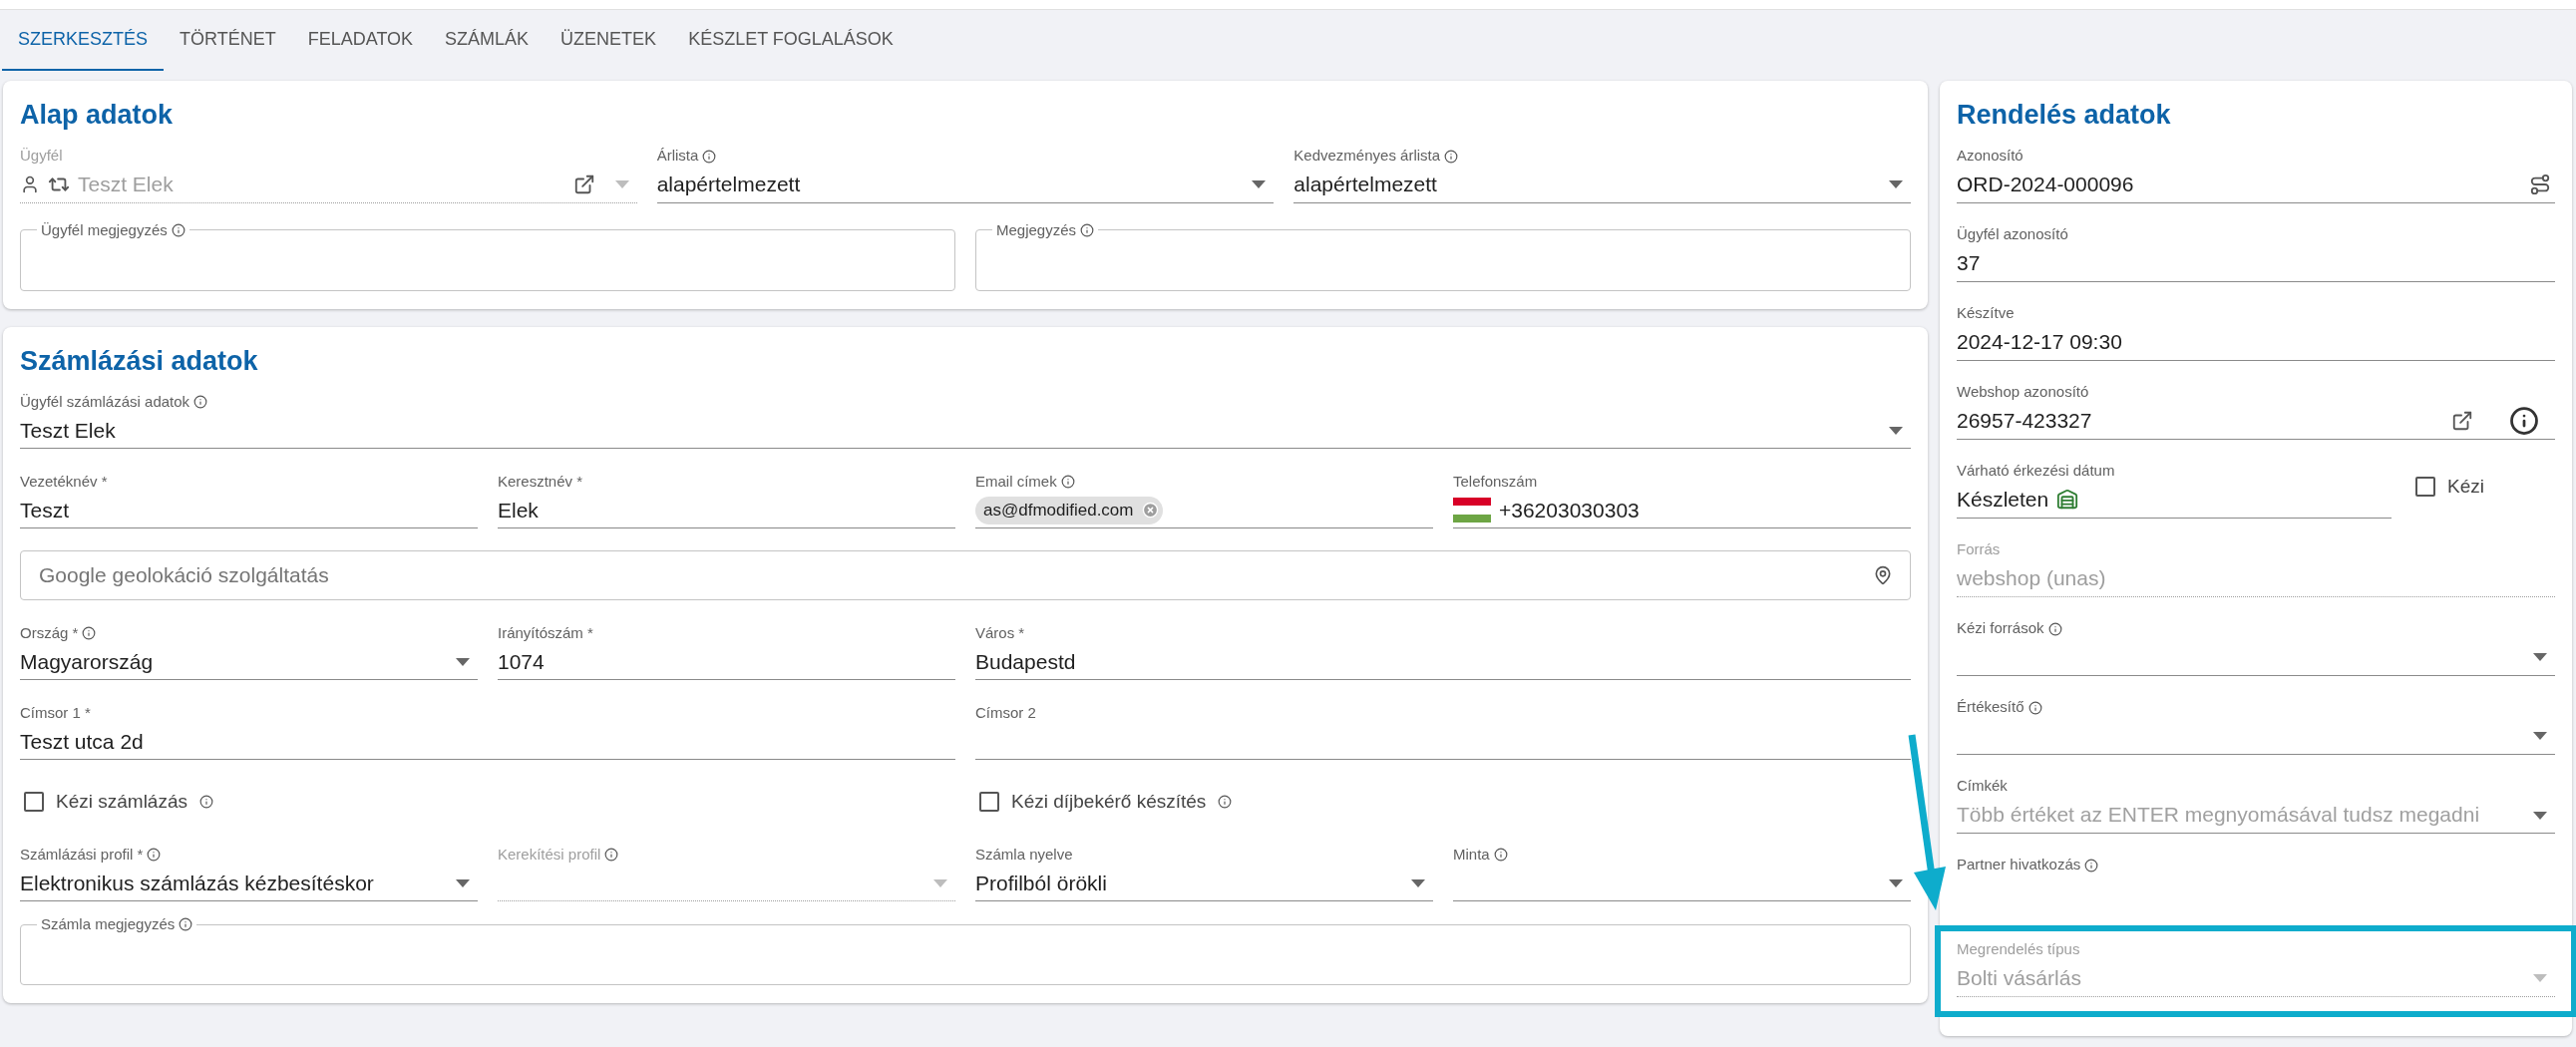 Image resolution: width=2576 pixels, height=1047 pixels. What do you see at coordinates (1006, 712) in the screenshot?
I see `field-label: Címsor 2` at bounding box center [1006, 712].